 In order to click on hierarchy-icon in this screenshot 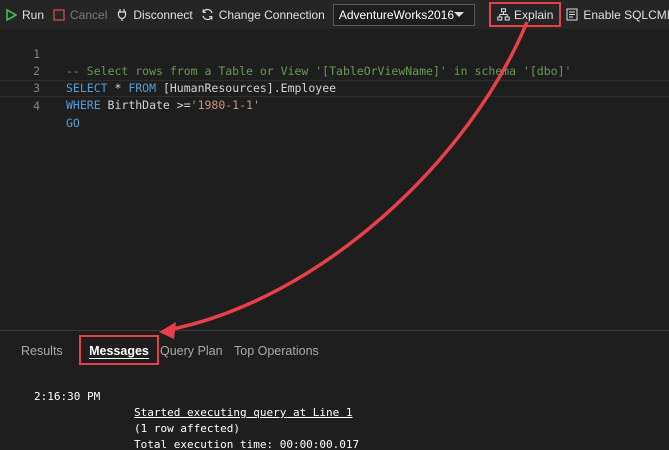, I will do `click(503, 15)`.